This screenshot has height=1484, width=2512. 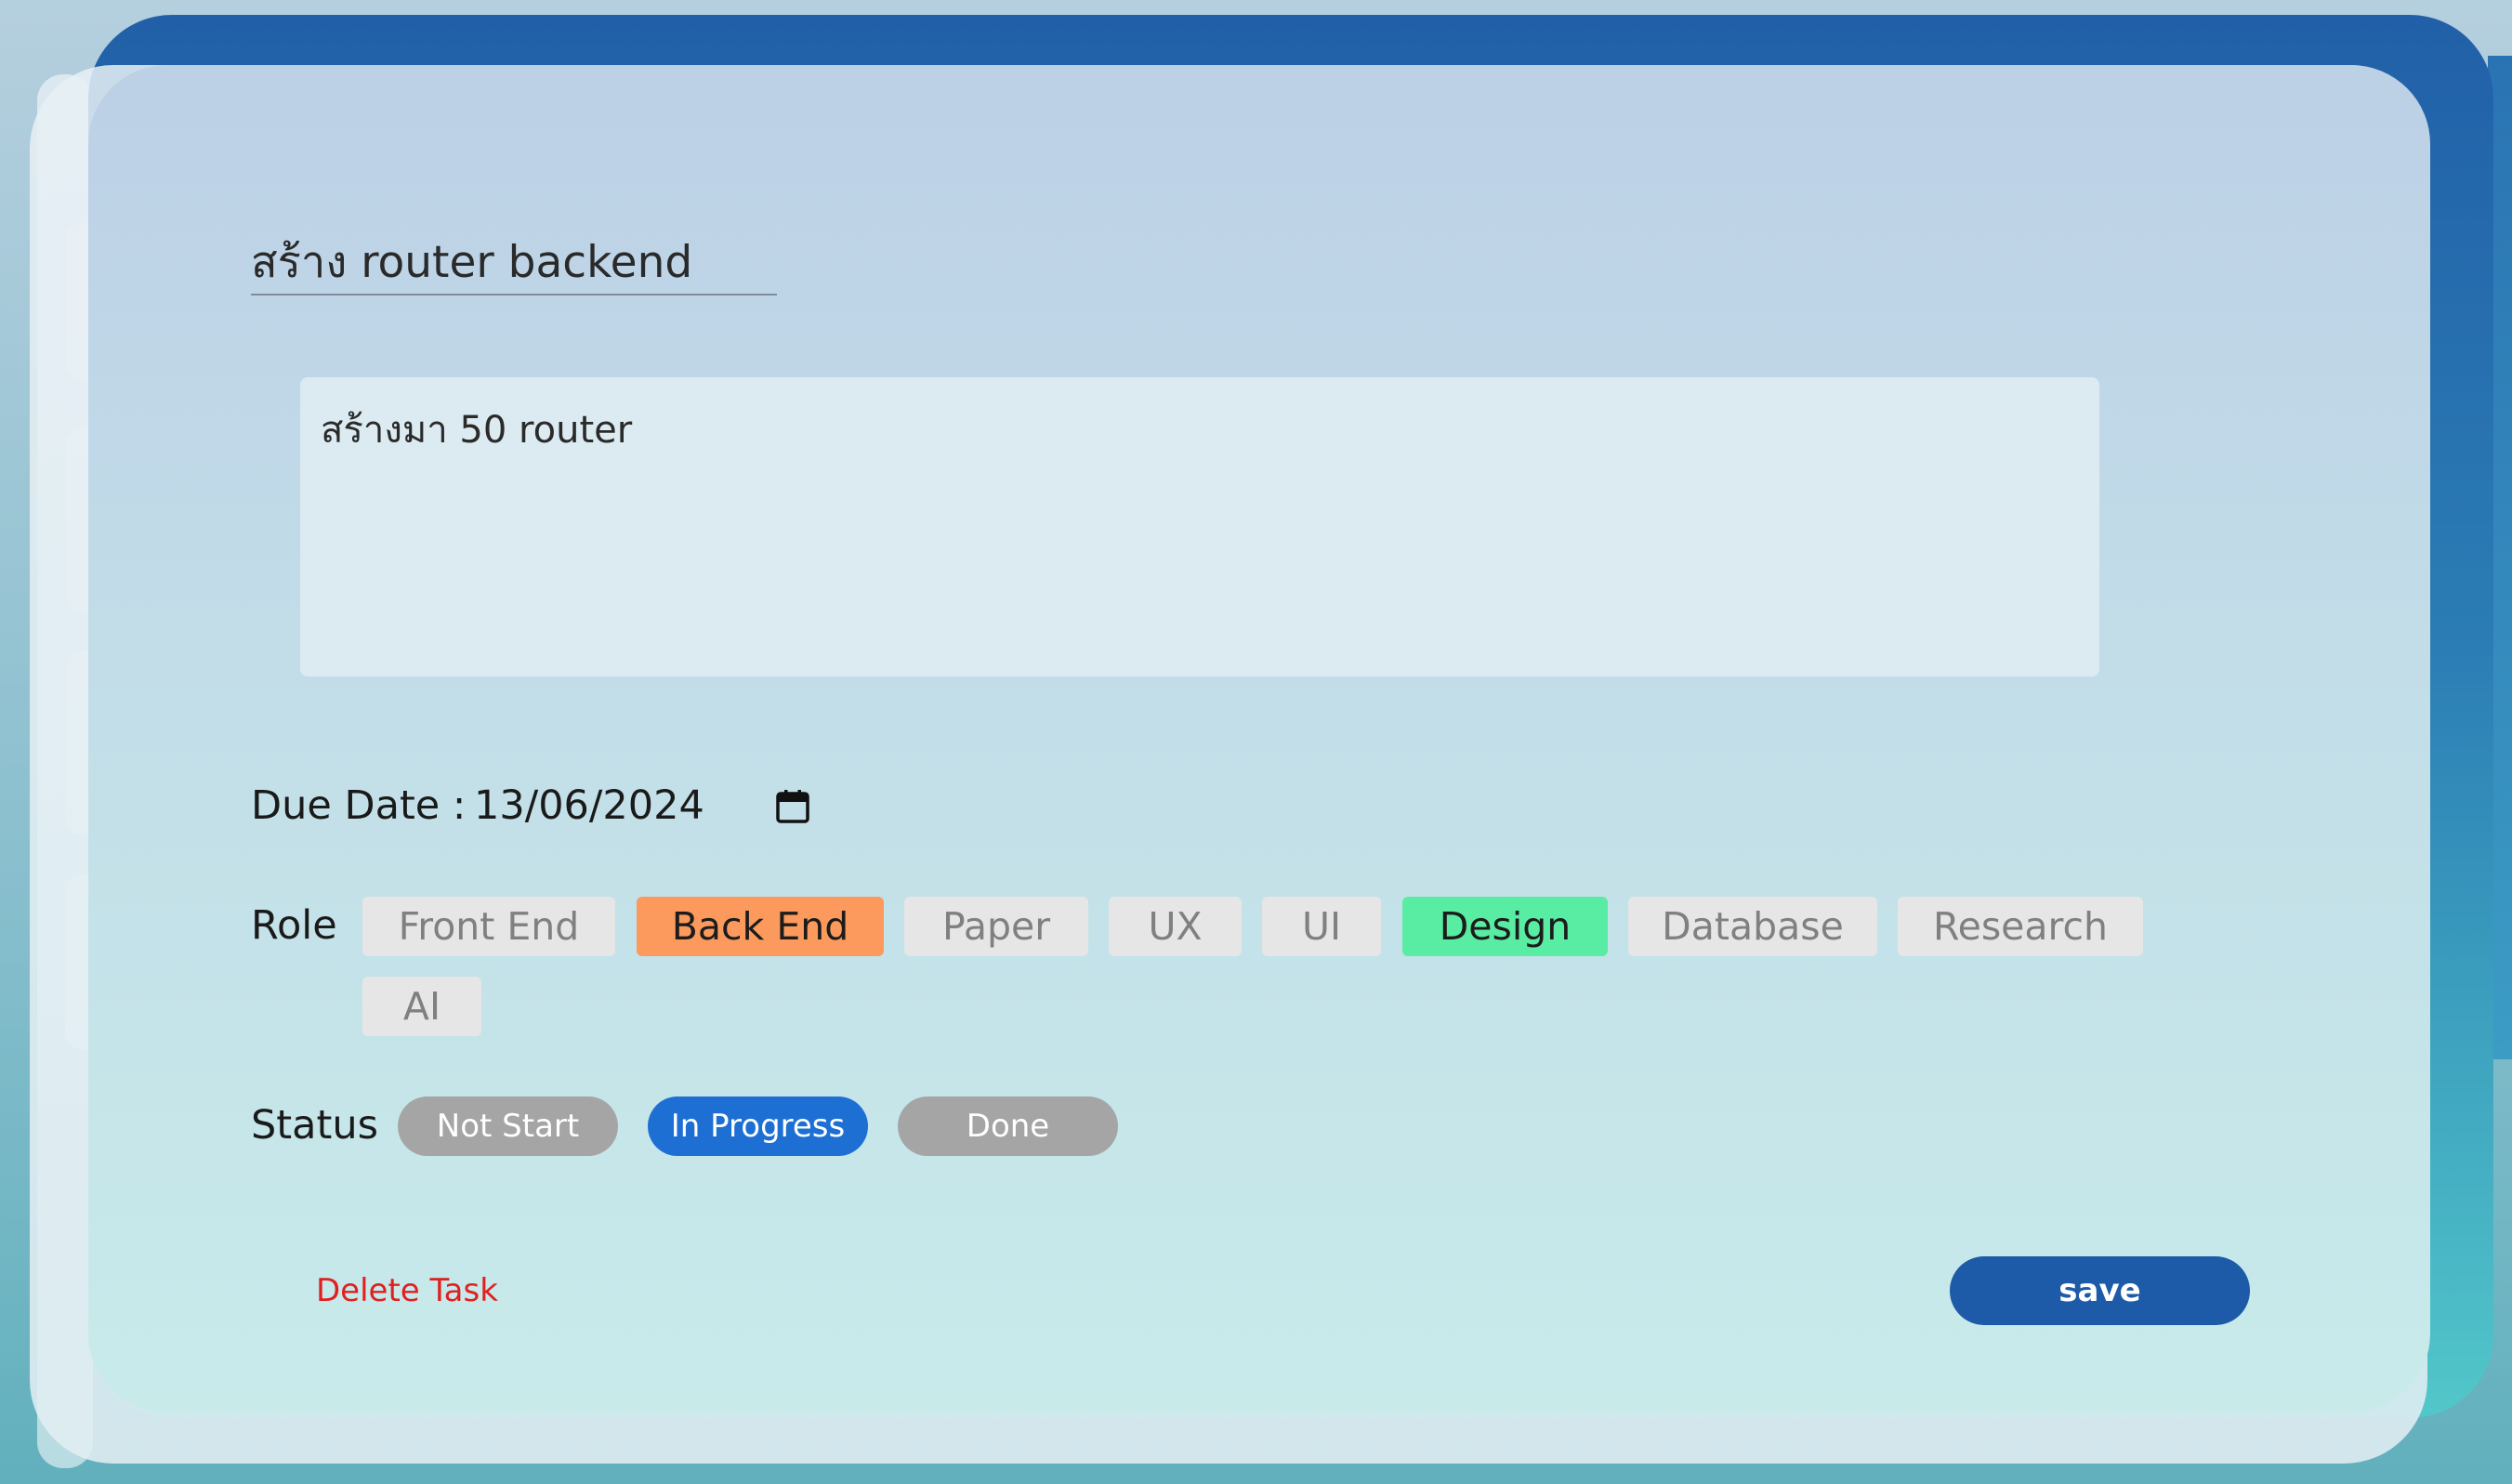 What do you see at coordinates (760, 926) in the screenshot?
I see `role-chip-back-end: Back End` at bounding box center [760, 926].